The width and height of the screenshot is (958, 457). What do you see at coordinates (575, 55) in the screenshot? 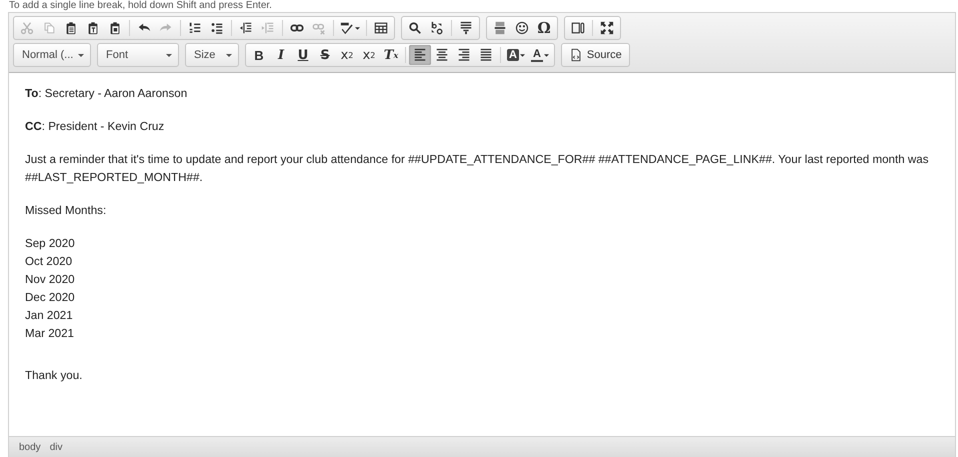
I see `source-icon` at bounding box center [575, 55].